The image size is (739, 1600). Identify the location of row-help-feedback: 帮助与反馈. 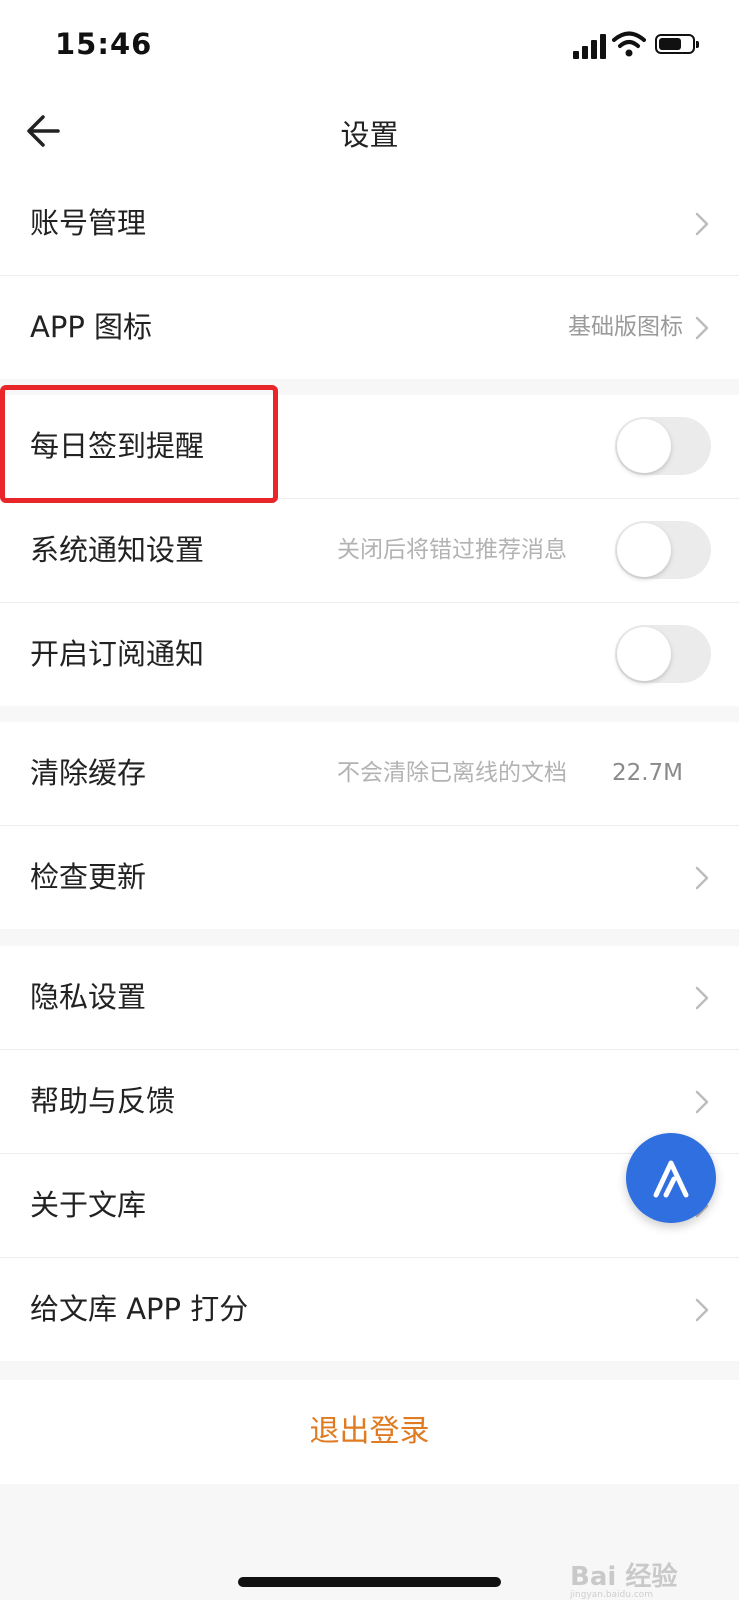
(369, 1102).